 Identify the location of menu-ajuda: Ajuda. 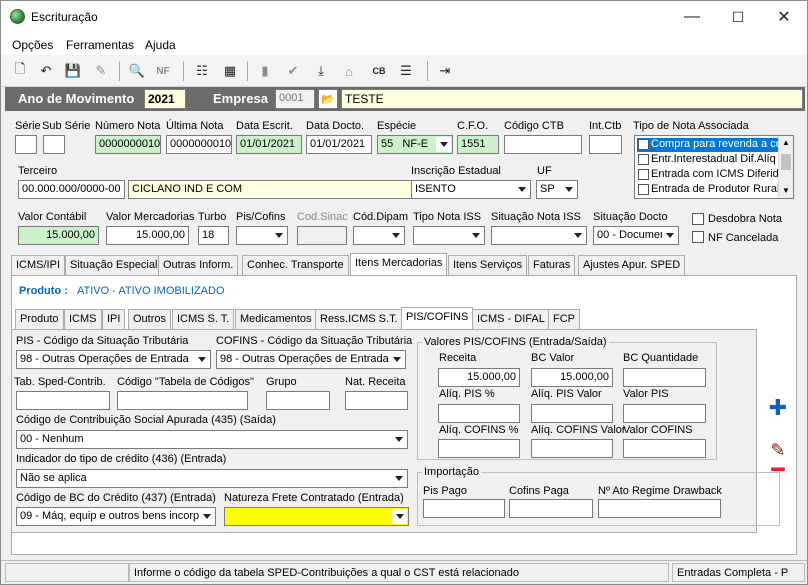
(160, 45).